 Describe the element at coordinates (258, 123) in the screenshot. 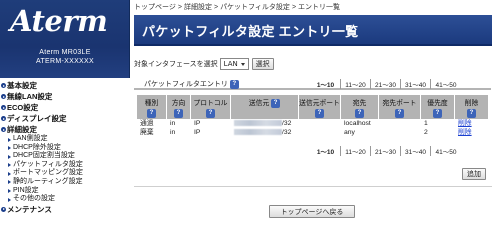

I see `redacted-address` at that location.